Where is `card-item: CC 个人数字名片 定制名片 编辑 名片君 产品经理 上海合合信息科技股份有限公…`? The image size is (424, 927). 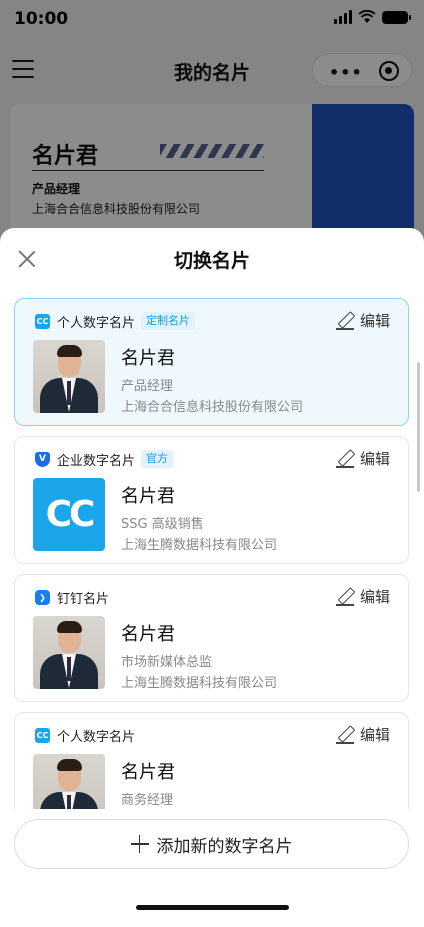 card-item: CC 个人数字名片 定制名片 编辑 名片君 产品经理 上海合合信息科技股份有限公… is located at coordinates (211, 362).